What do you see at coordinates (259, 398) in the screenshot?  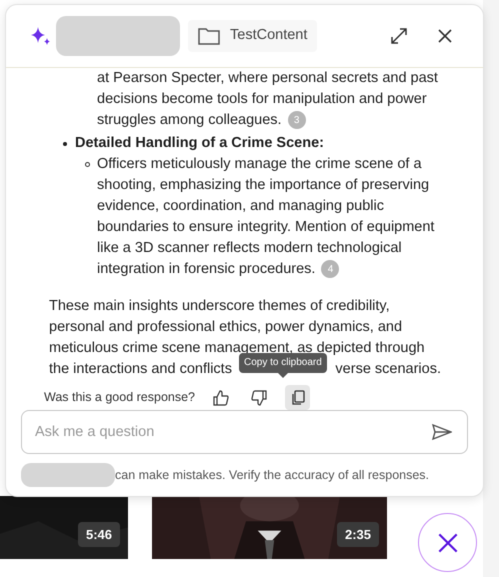 I see `thumbs-down-icon` at bounding box center [259, 398].